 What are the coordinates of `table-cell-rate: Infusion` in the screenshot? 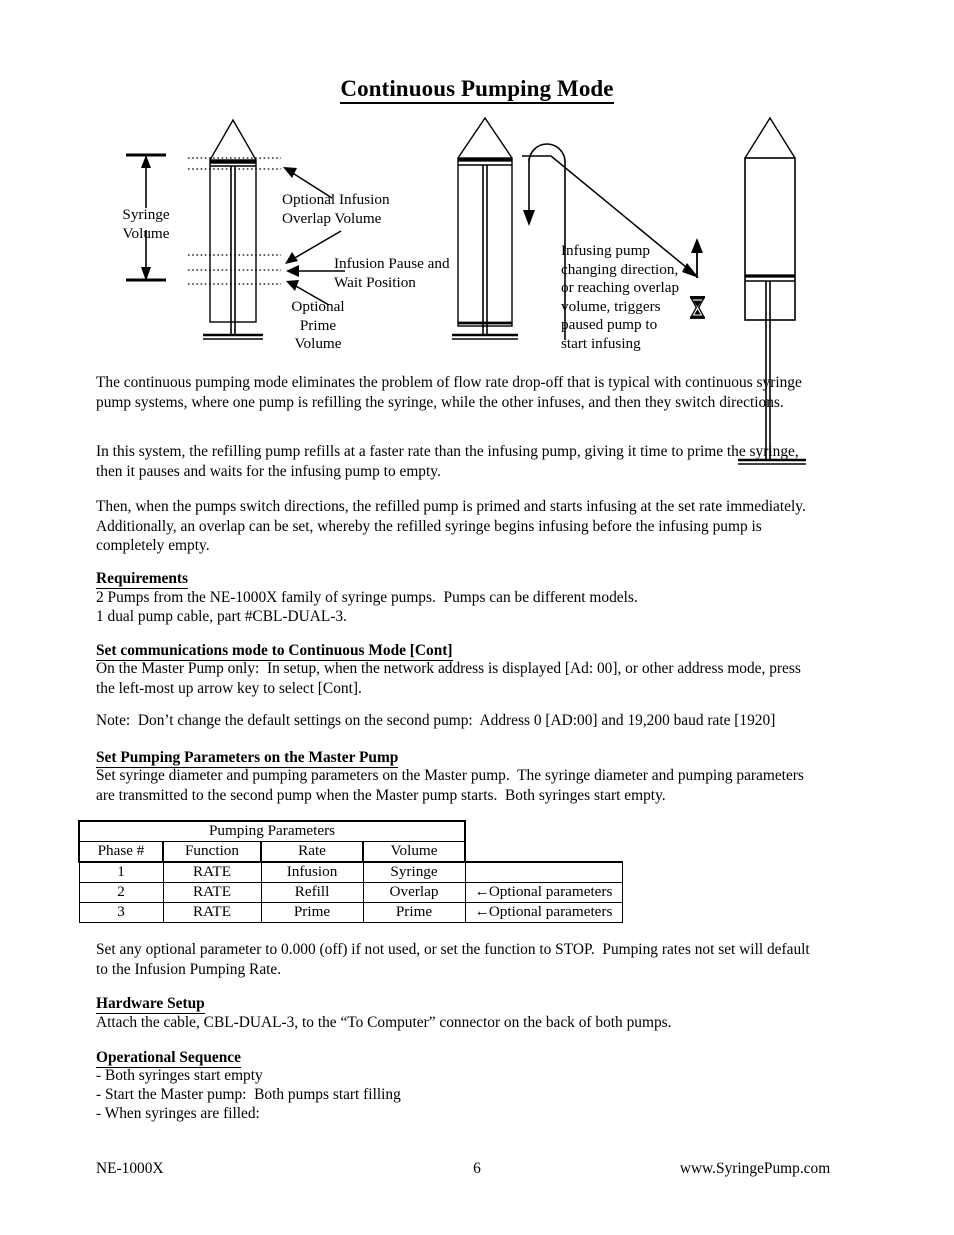 It's located at (312, 872).